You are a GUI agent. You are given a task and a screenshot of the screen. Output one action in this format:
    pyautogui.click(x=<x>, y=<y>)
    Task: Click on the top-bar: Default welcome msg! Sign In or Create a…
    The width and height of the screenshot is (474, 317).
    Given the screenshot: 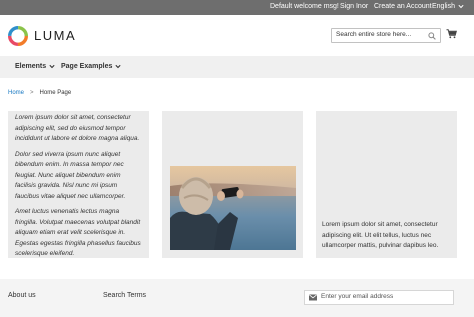 What is the action you would take?
    pyautogui.click(x=237, y=7)
    